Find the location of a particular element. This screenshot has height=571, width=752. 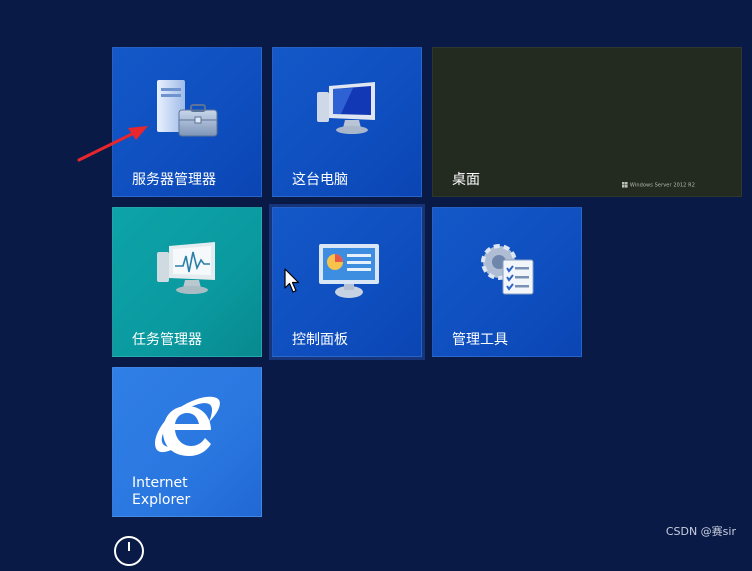

computer-monitor-icon is located at coordinates (348, 112).